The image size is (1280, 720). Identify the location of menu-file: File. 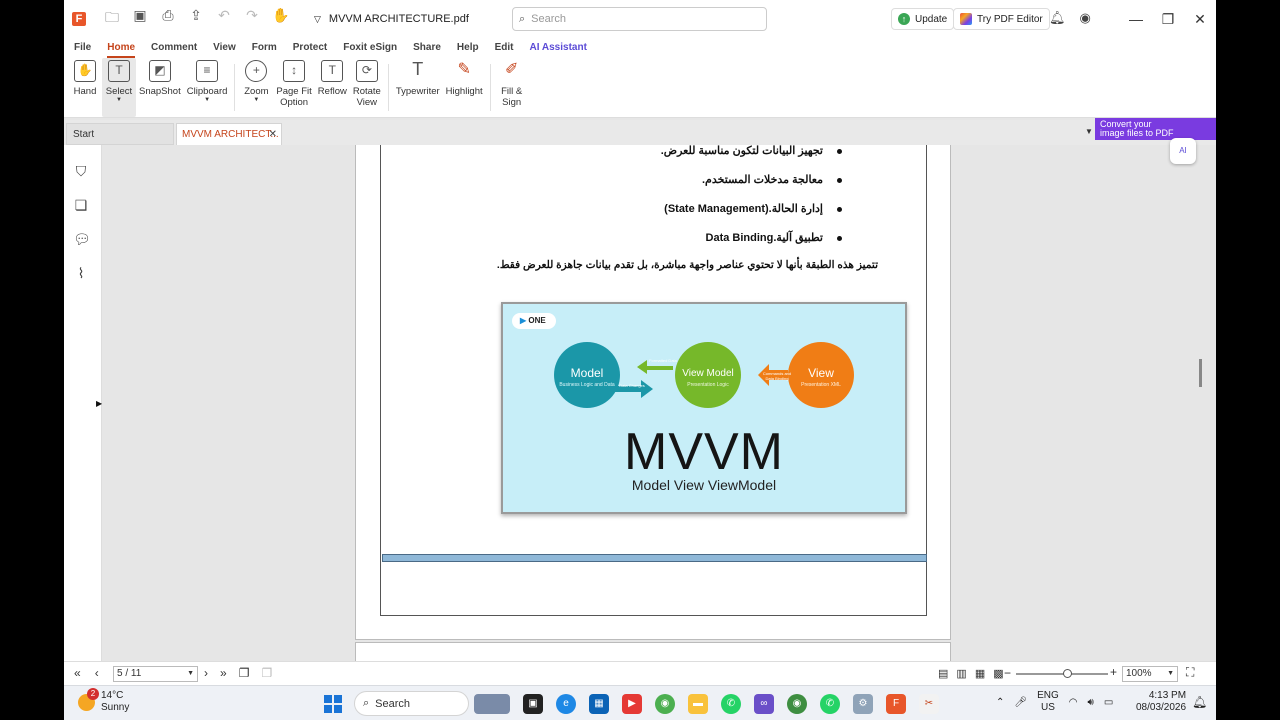
(82, 48).